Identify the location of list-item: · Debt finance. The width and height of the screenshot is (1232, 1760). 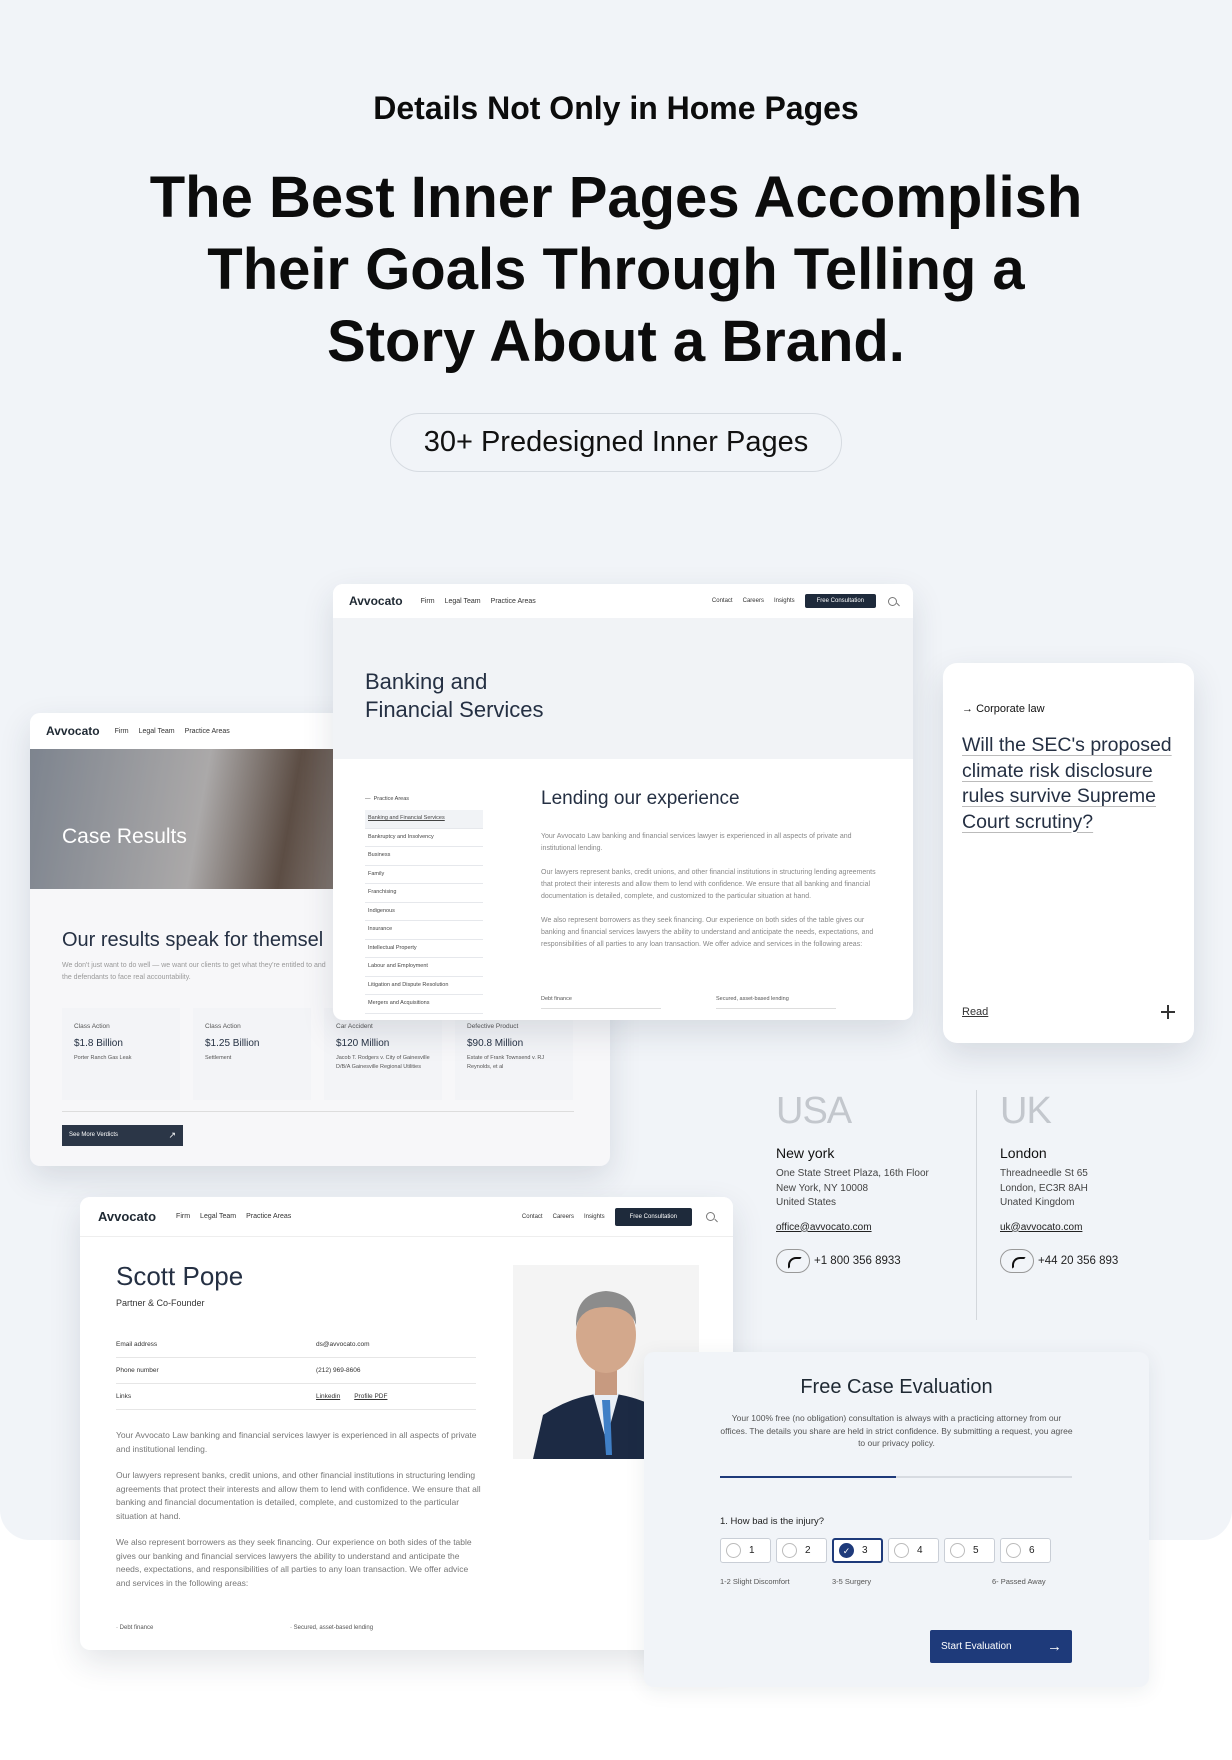
(135, 1628).